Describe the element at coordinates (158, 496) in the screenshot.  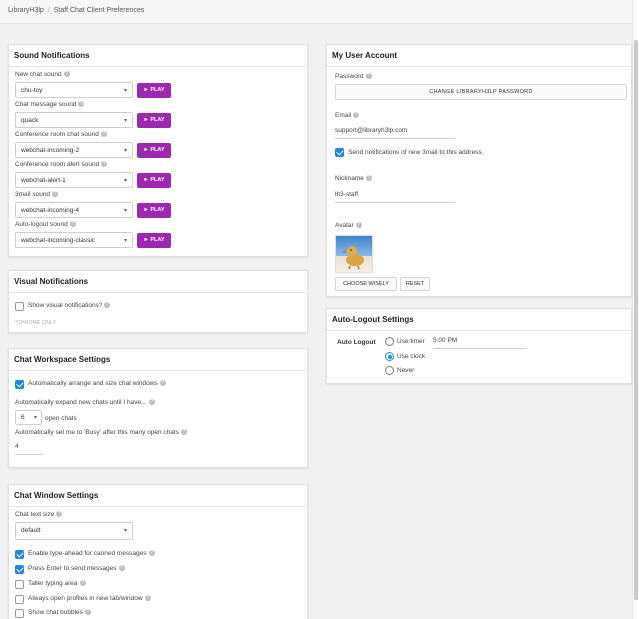
I see `chat-window-settings-title: Chat Window Settings` at that location.